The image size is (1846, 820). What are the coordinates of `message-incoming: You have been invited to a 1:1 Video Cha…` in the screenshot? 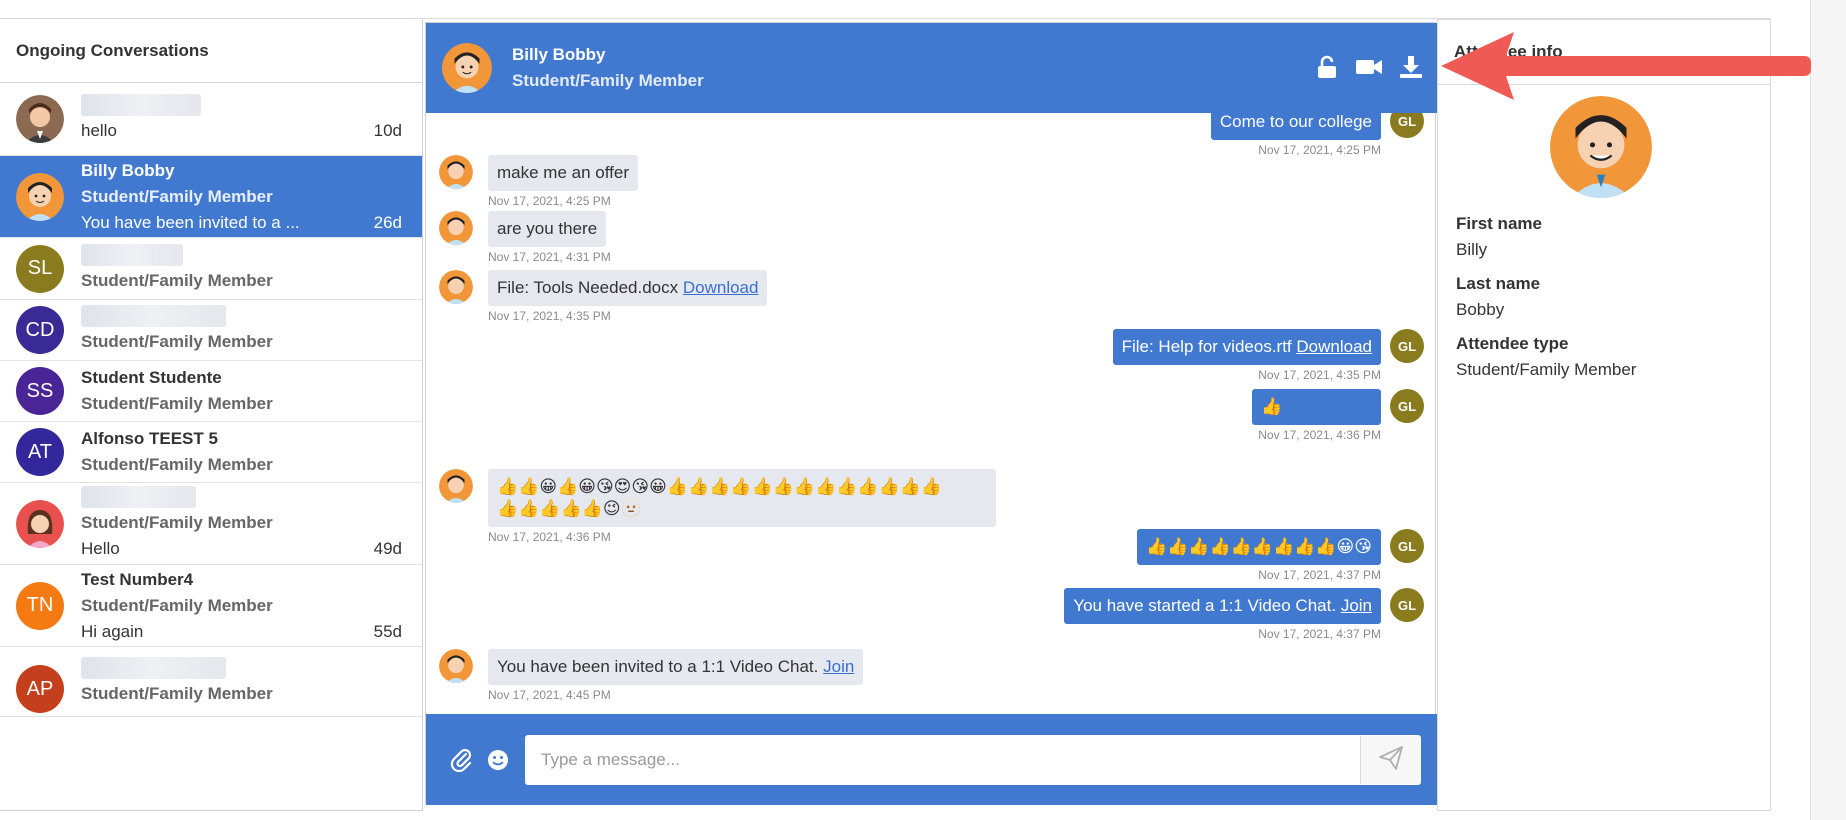 It's located at (676, 675).